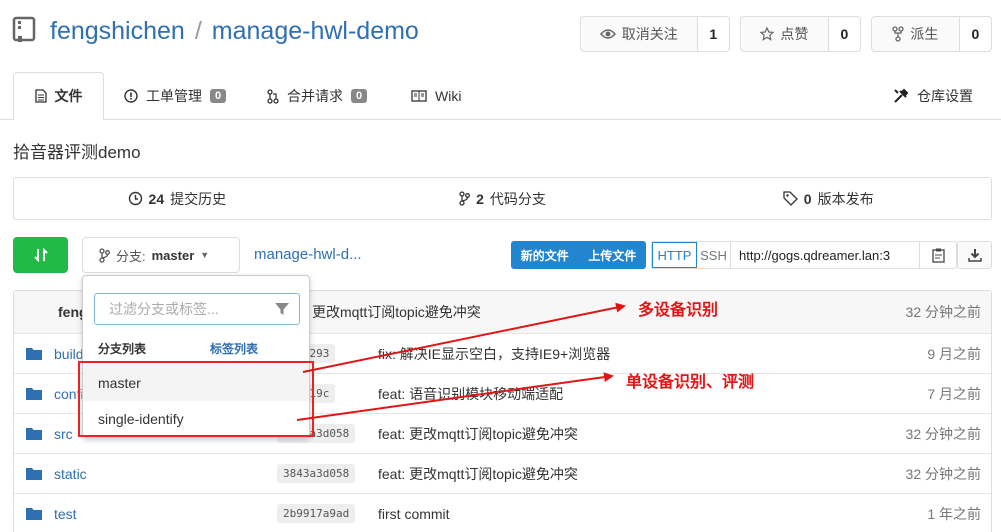 This screenshot has width=1001, height=532. Describe the element at coordinates (690, 382) in the screenshot. I see `annotation-single-device: 单设备识别、评测` at that location.